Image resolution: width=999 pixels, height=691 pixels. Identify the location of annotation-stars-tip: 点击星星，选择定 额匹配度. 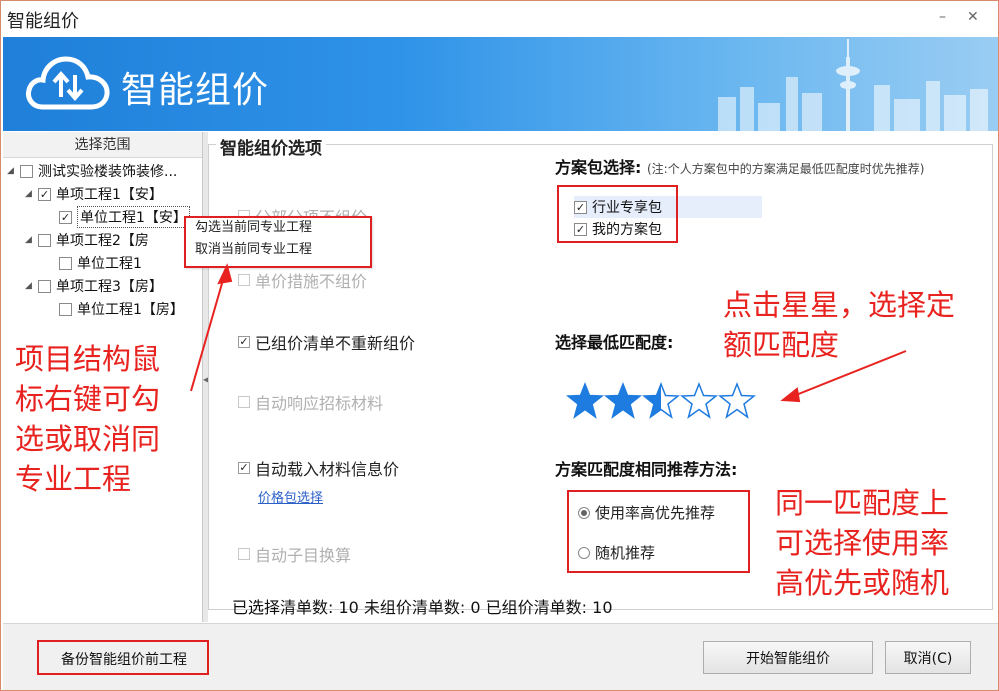
(839, 325).